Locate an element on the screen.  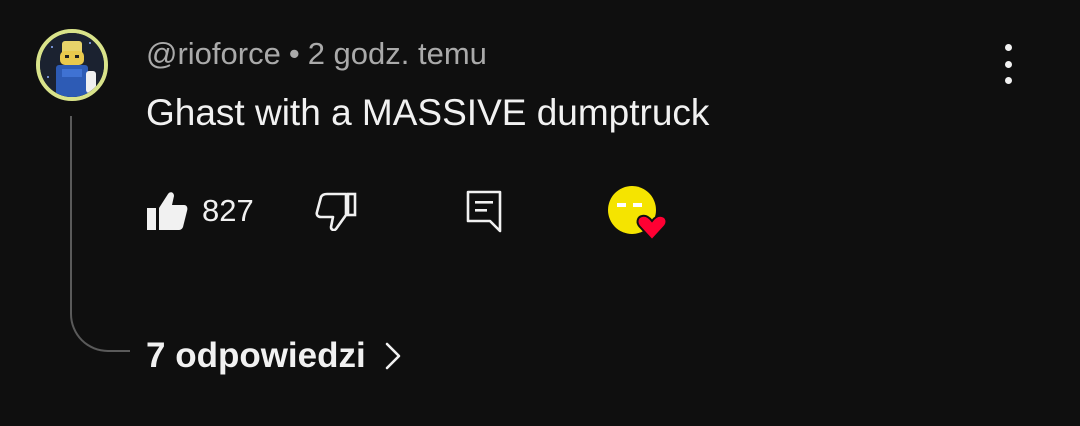
more-options-icon is located at coordinates (1008, 47).